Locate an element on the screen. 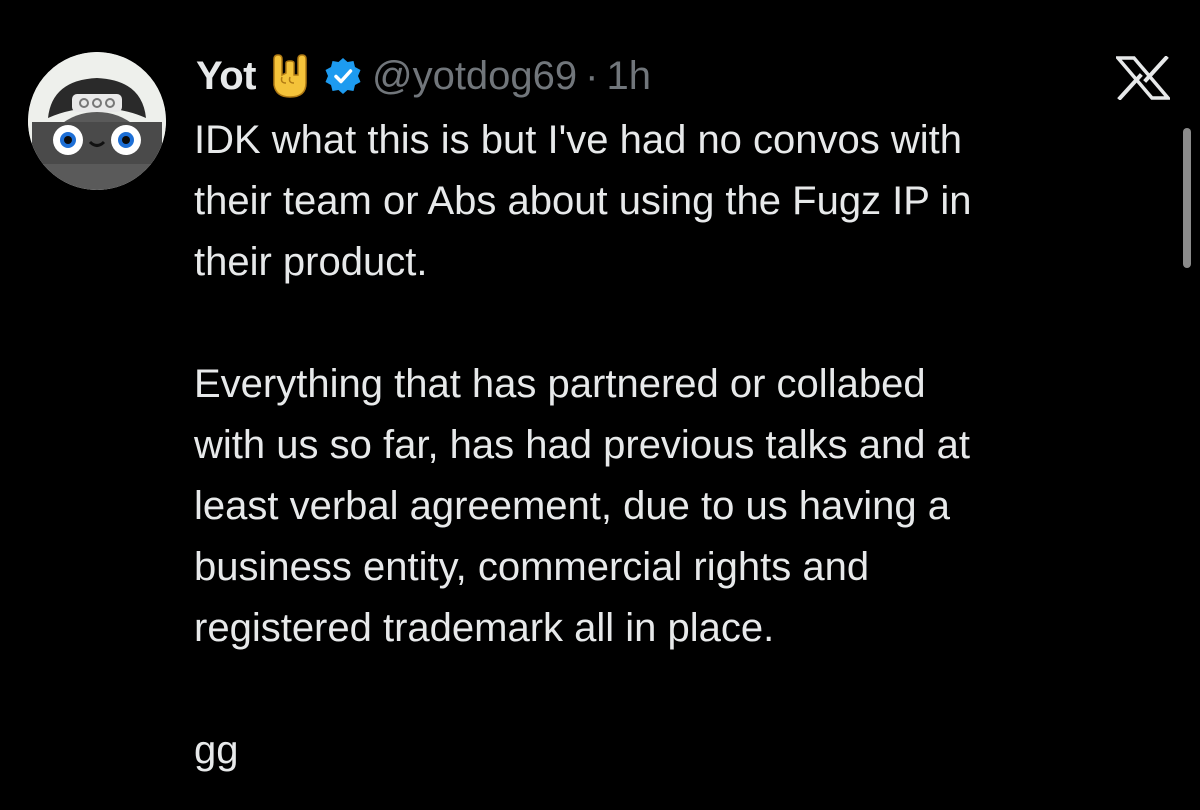 The width and height of the screenshot is (1200, 810). tweet-line: business entity, commercial rights and is located at coordinates (532, 567).